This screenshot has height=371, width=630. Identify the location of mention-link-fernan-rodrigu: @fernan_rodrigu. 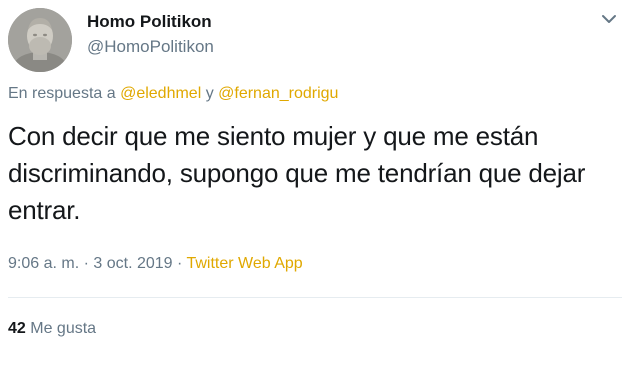
(278, 93).